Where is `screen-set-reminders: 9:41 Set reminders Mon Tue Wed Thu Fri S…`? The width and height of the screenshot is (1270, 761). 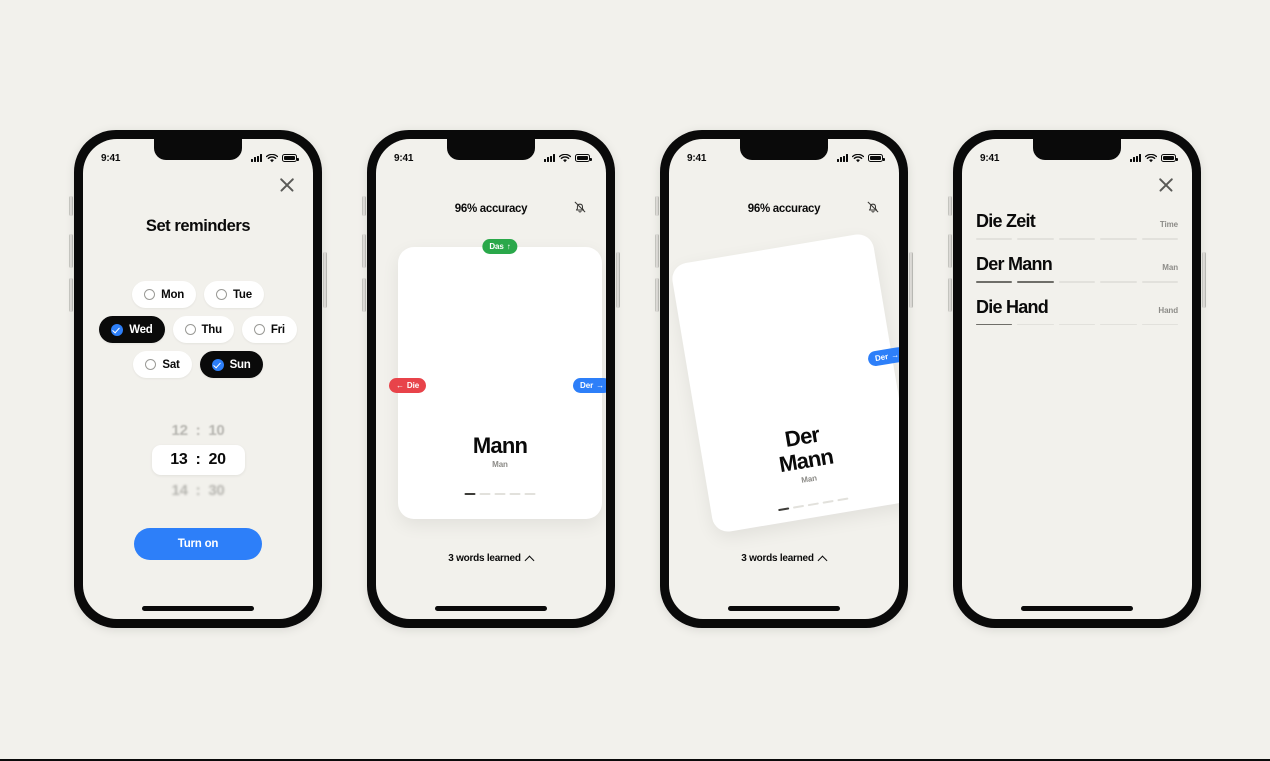
screen-set-reminders: 9:41 Set reminders Mon Tue Wed Thu Fri S… is located at coordinates (198, 379).